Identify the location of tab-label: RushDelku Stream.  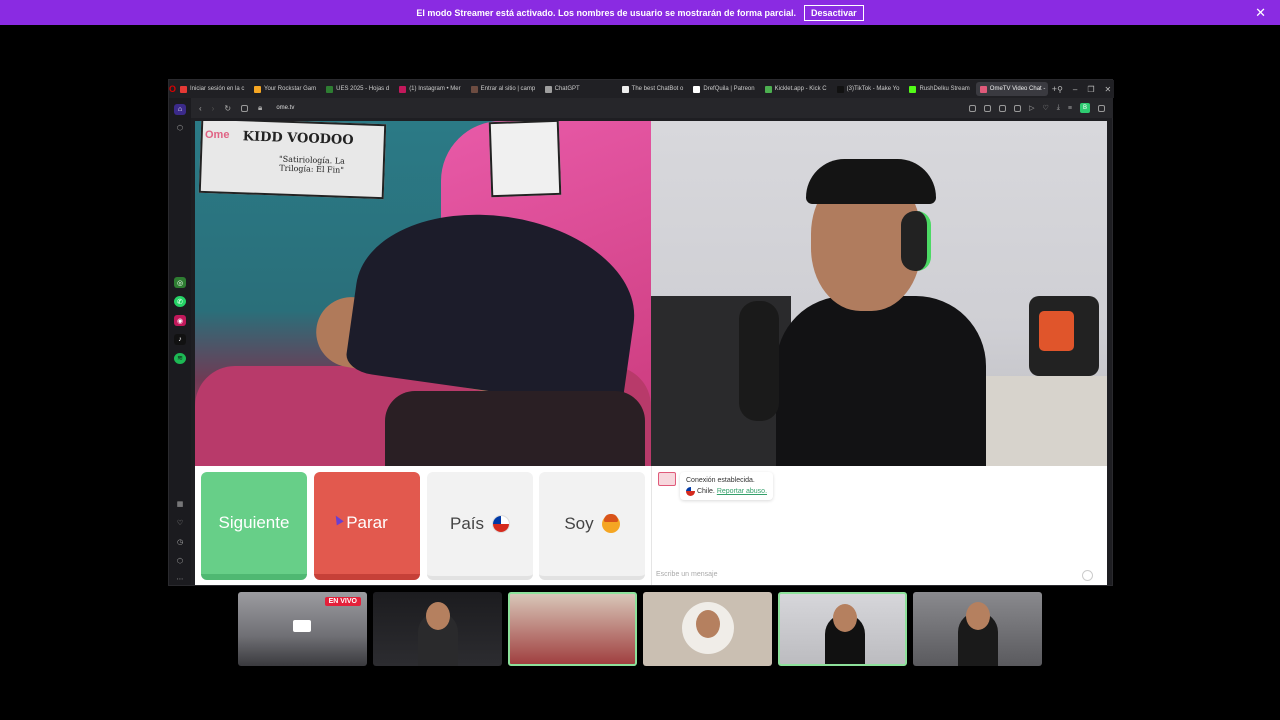
(944, 89).